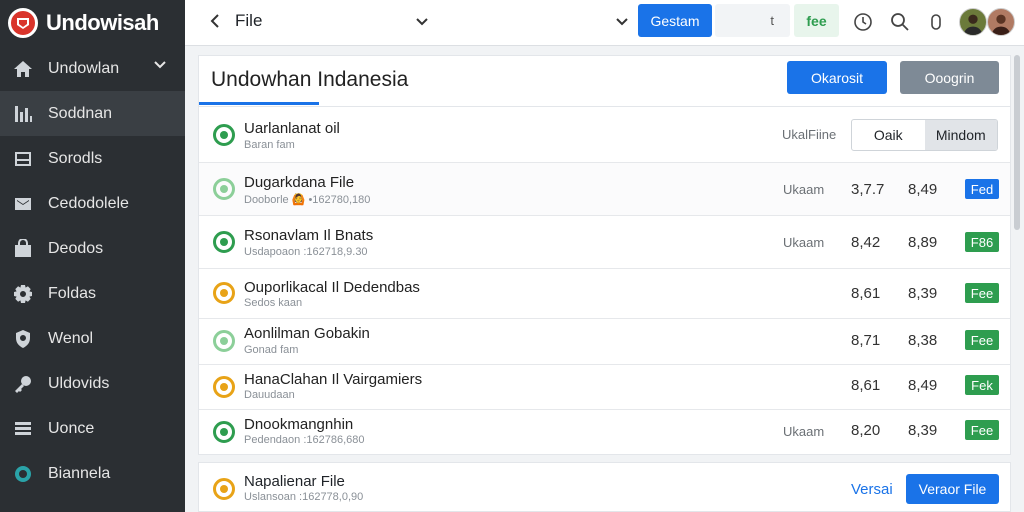 The height and width of the screenshot is (512, 1024). I want to click on sidebar-item-label: Wenol, so click(71, 338).